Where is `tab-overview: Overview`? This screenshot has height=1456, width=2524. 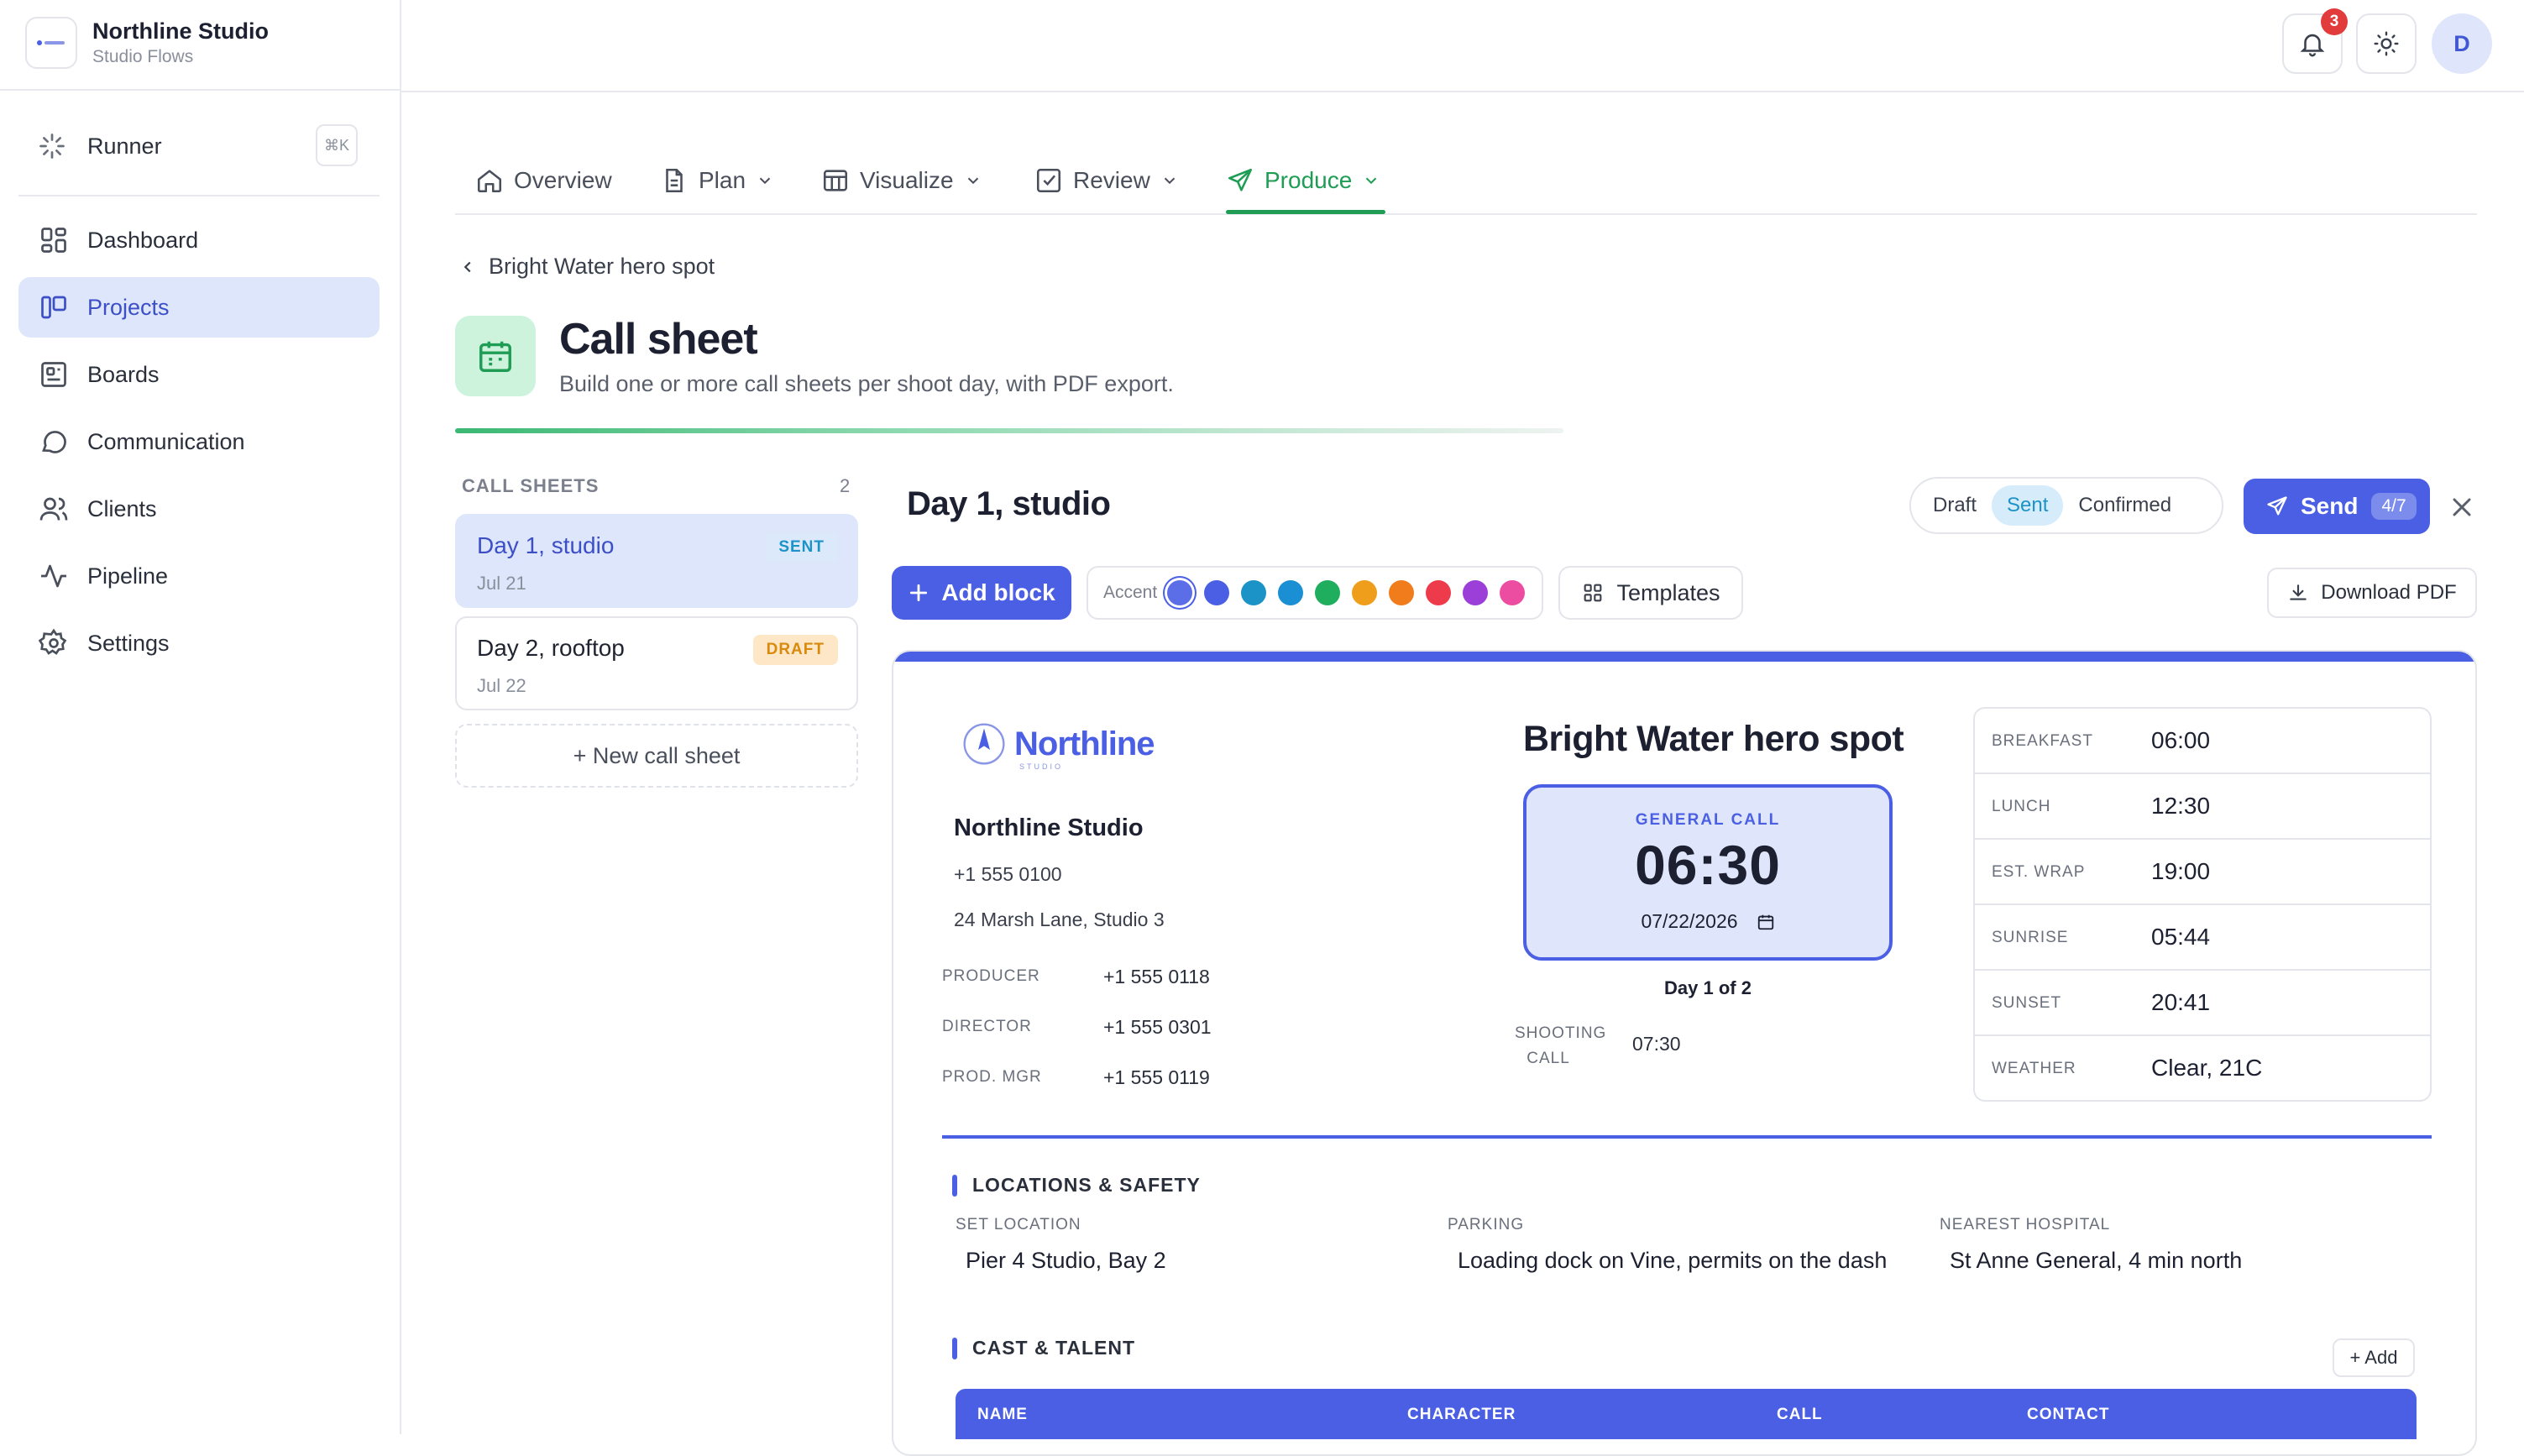
tab-overview: Overview is located at coordinates (543, 181).